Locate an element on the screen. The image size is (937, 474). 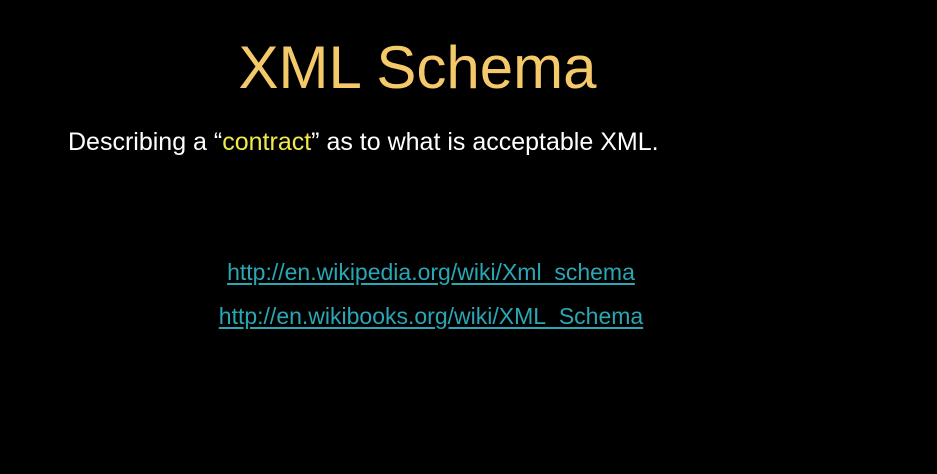
subtitle-suffix: ” as to what is acceptable XML. is located at coordinates (485, 142).